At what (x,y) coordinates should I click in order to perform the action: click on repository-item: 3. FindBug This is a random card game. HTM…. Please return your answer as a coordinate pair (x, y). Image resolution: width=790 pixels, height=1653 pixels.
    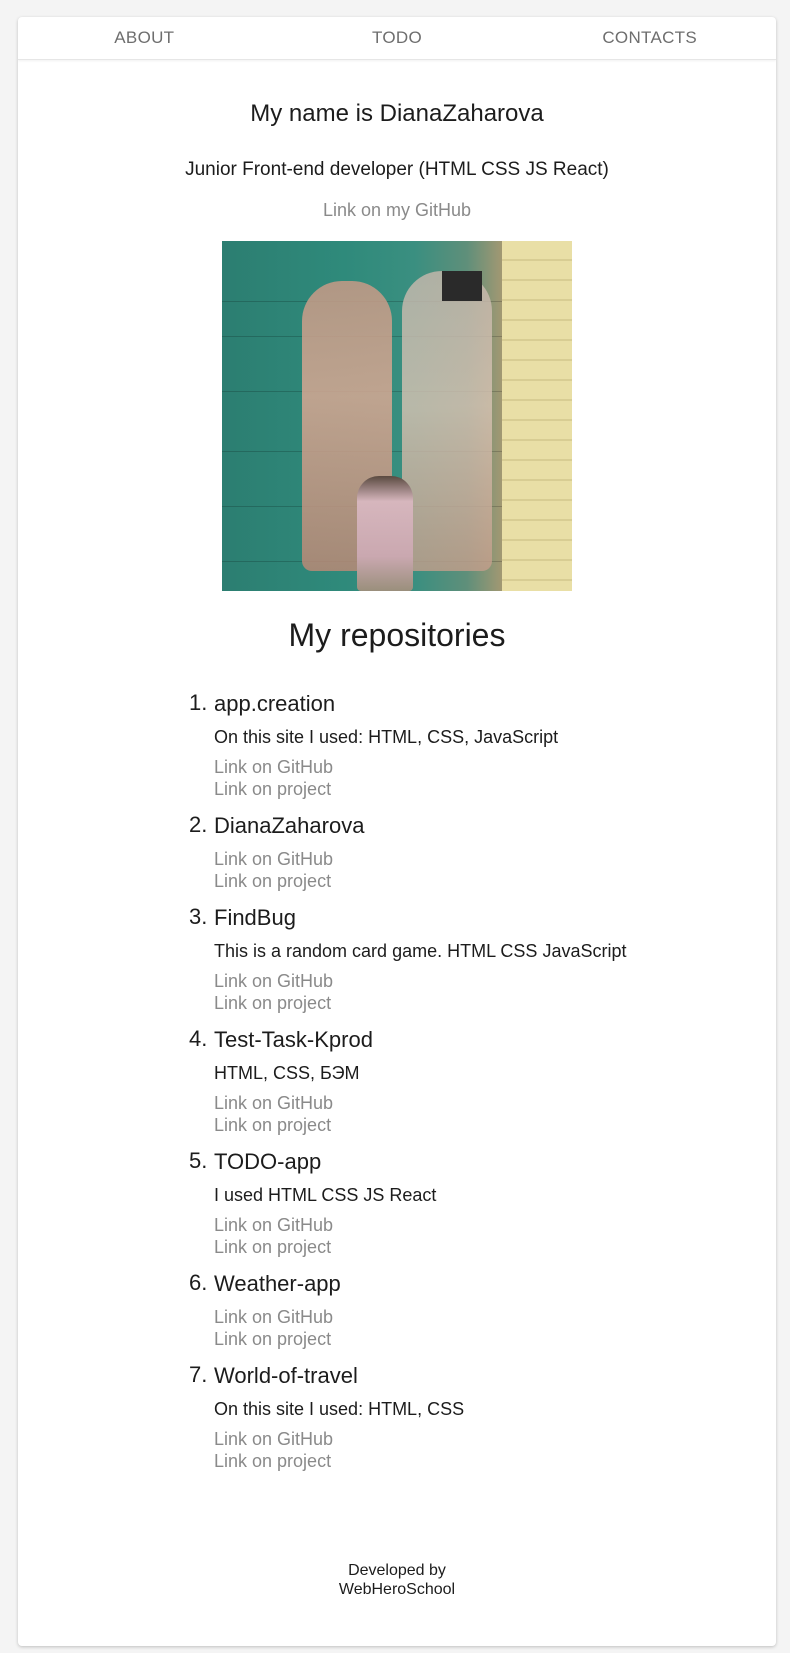
    Looking at the image, I should click on (397, 959).